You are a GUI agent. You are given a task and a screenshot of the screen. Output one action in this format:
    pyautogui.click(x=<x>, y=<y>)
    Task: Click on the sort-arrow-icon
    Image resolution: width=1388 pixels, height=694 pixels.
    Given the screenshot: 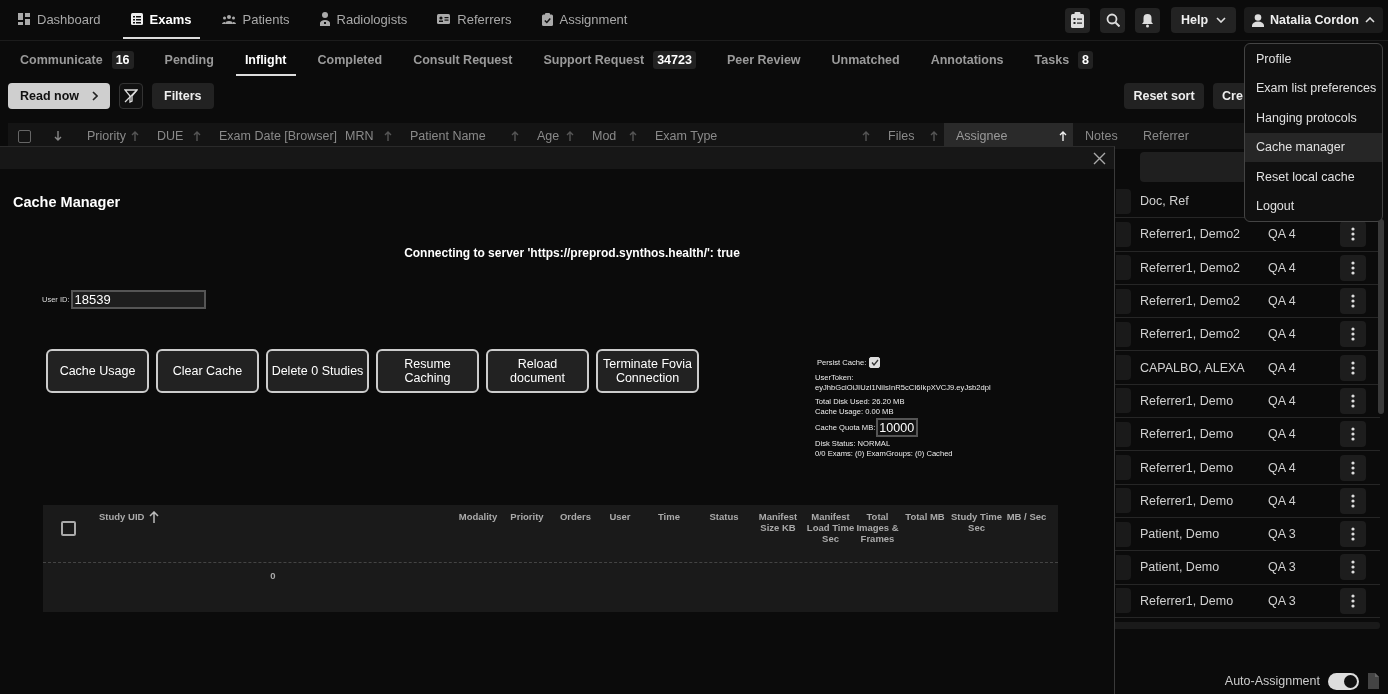 What is the action you would take?
    pyautogui.click(x=154, y=517)
    